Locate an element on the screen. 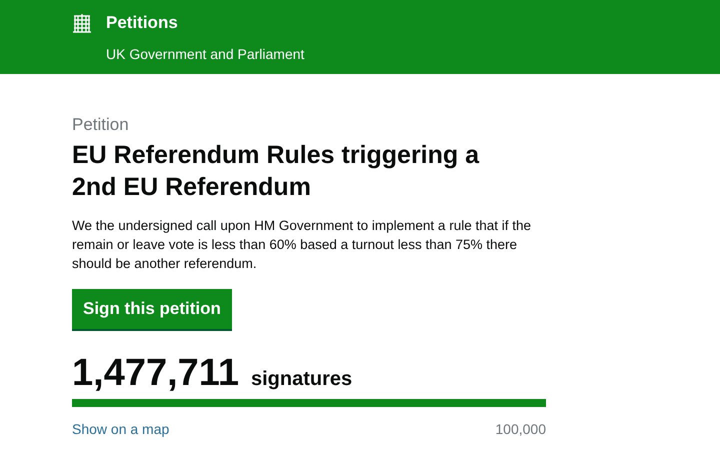  portcullis-icon is located at coordinates (82, 23).